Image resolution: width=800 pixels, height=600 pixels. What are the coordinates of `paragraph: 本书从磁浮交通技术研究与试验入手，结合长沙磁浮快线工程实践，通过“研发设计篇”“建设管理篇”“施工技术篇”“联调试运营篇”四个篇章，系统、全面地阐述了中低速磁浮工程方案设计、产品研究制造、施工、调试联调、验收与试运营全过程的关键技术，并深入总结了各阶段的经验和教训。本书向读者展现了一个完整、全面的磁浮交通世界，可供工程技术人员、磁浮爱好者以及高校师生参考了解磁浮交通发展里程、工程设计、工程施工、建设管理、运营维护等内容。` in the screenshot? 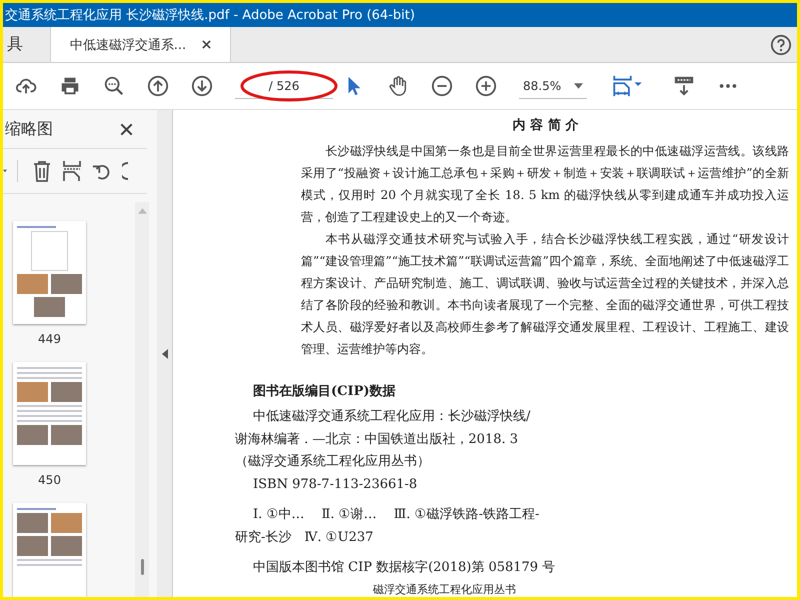 It's located at (545, 294).